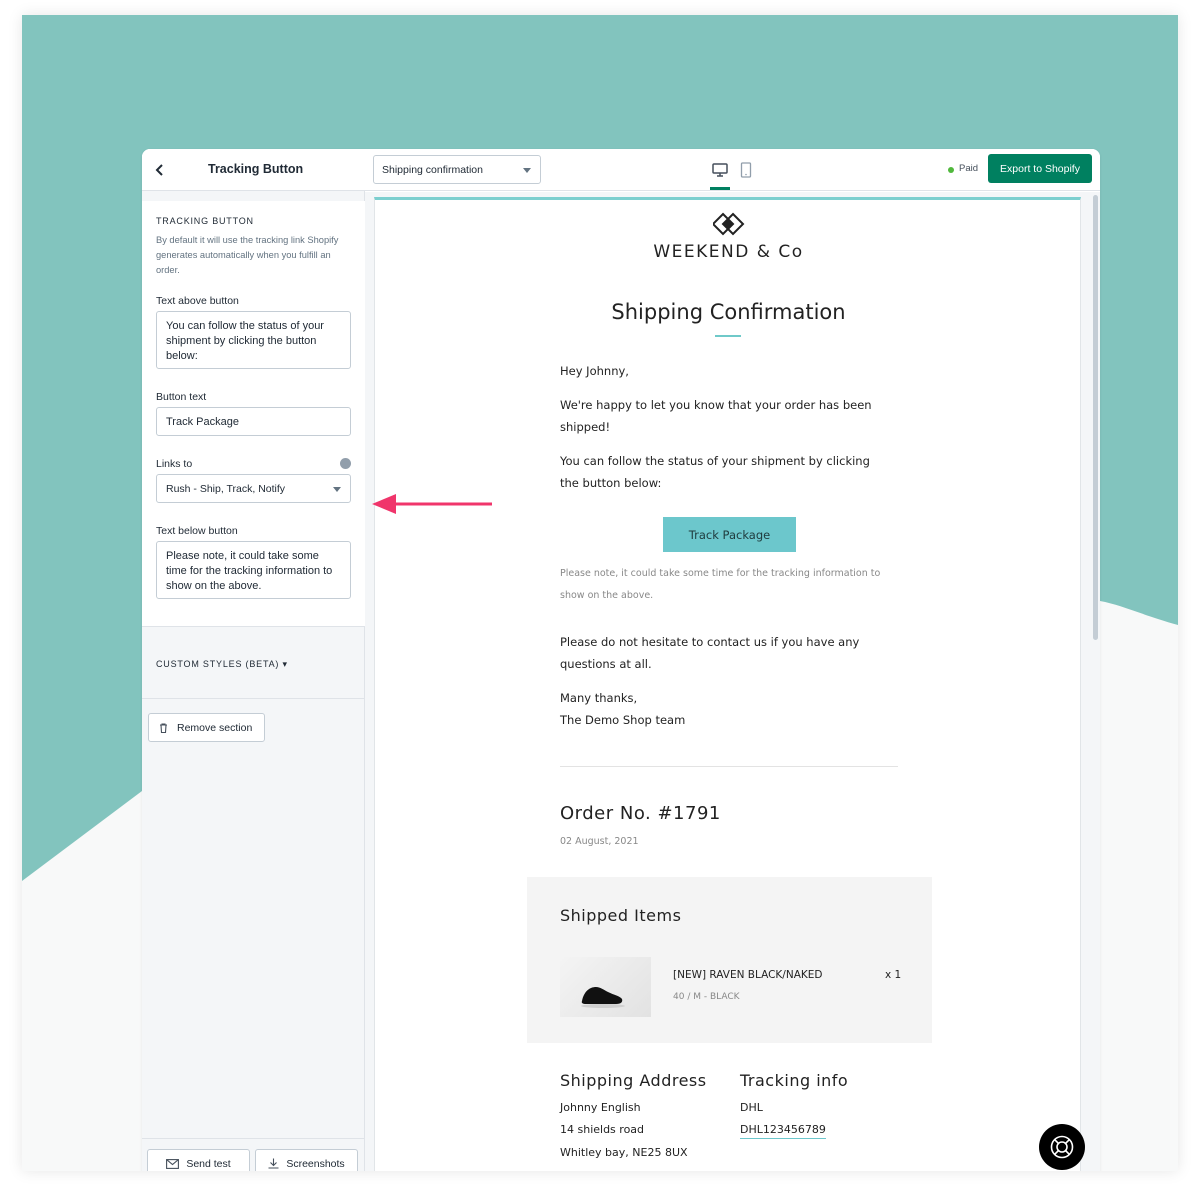  I want to click on email-heading: Shipping Confirmation, so click(728, 312).